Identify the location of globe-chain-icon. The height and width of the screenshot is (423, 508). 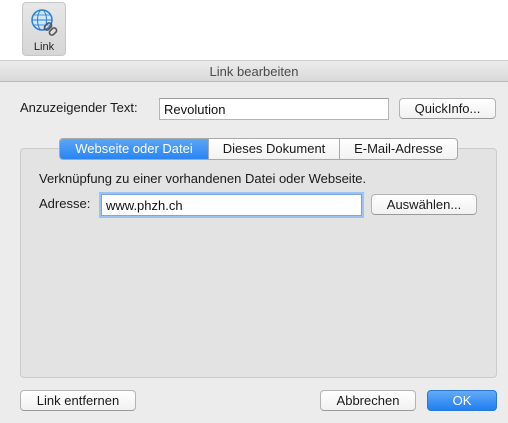
(44, 22).